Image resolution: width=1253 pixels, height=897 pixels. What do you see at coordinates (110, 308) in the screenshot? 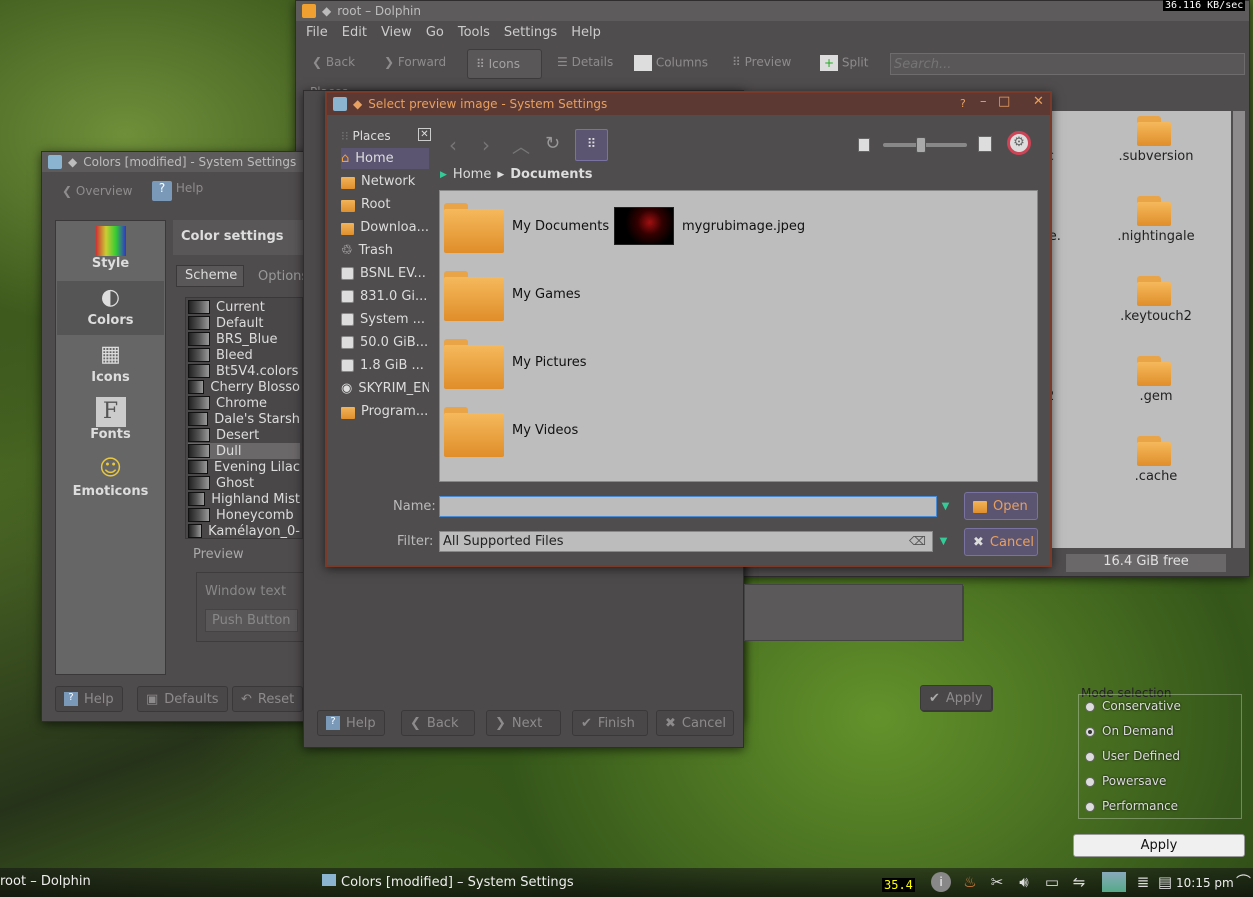
I see `category-colors: ◐ Colors` at bounding box center [110, 308].